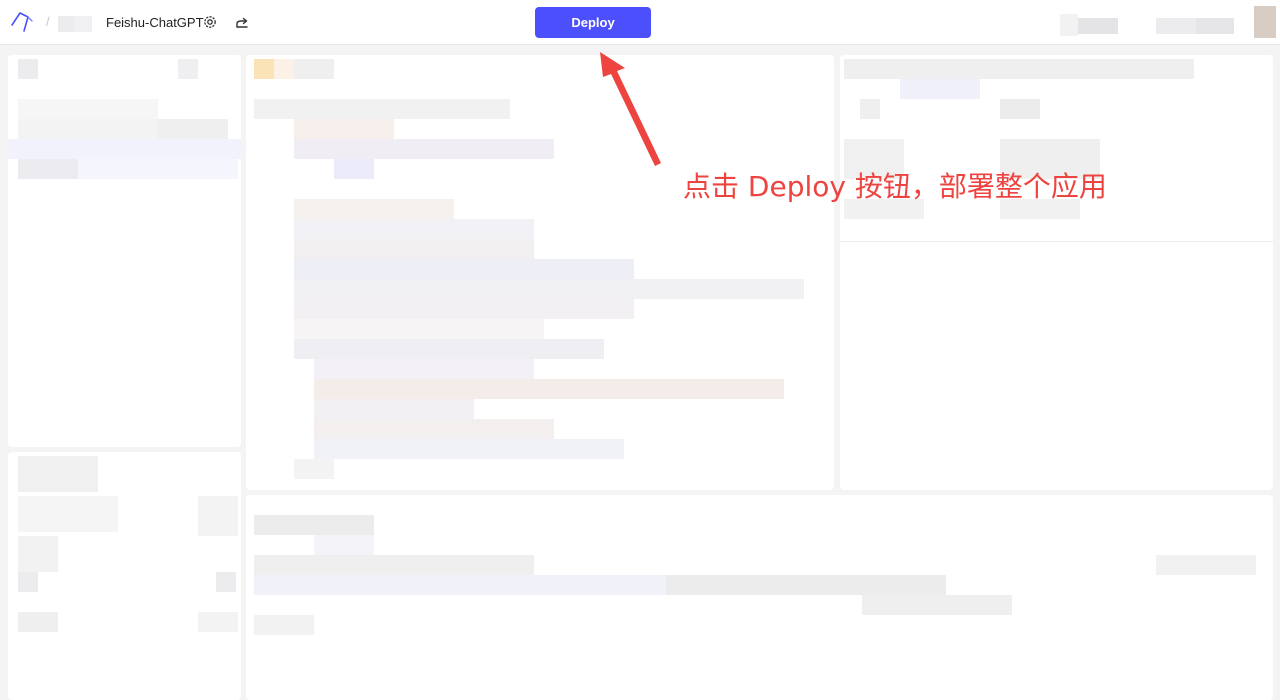 Image resolution: width=1280 pixels, height=700 pixels. What do you see at coordinates (124, 576) in the screenshot?
I see `left-bottom-panel` at bounding box center [124, 576].